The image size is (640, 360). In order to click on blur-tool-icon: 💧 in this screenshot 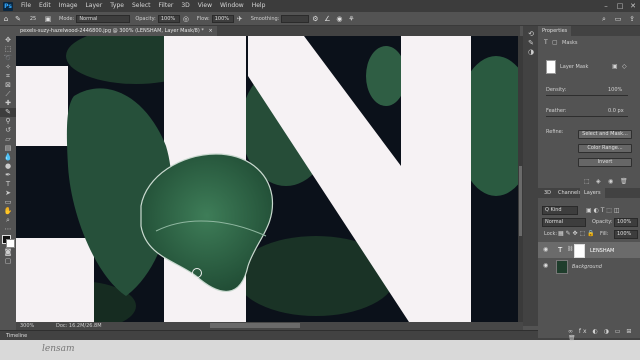, I will do `click(8, 157)`.